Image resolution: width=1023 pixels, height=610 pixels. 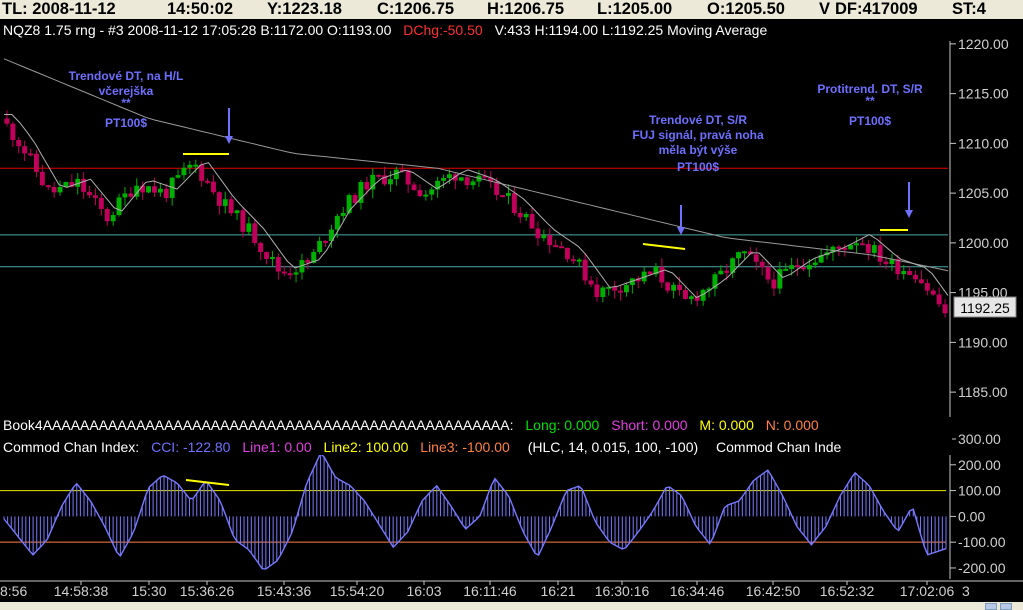 What do you see at coordinates (613, 447) in the screenshot?
I see `cci-params: (HLC, 14, 0.015, 100, -100)` at bounding box center [613, 447].